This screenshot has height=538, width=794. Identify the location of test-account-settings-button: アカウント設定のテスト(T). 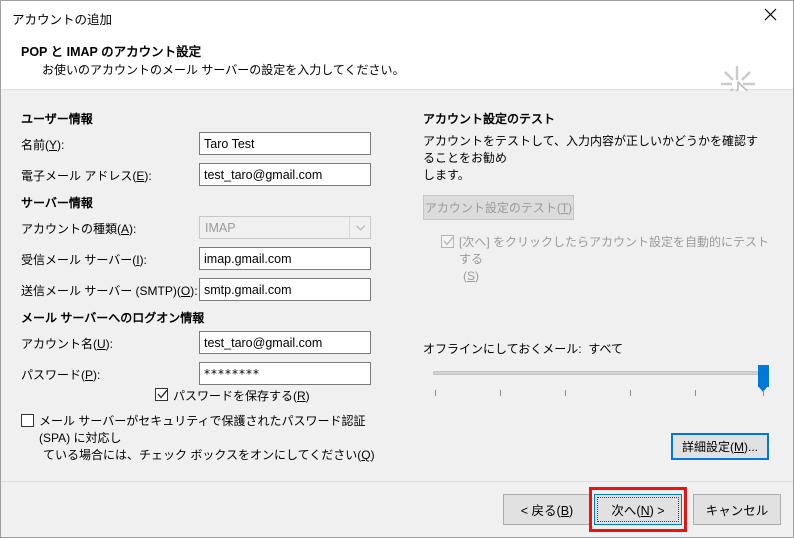
(498, 207).